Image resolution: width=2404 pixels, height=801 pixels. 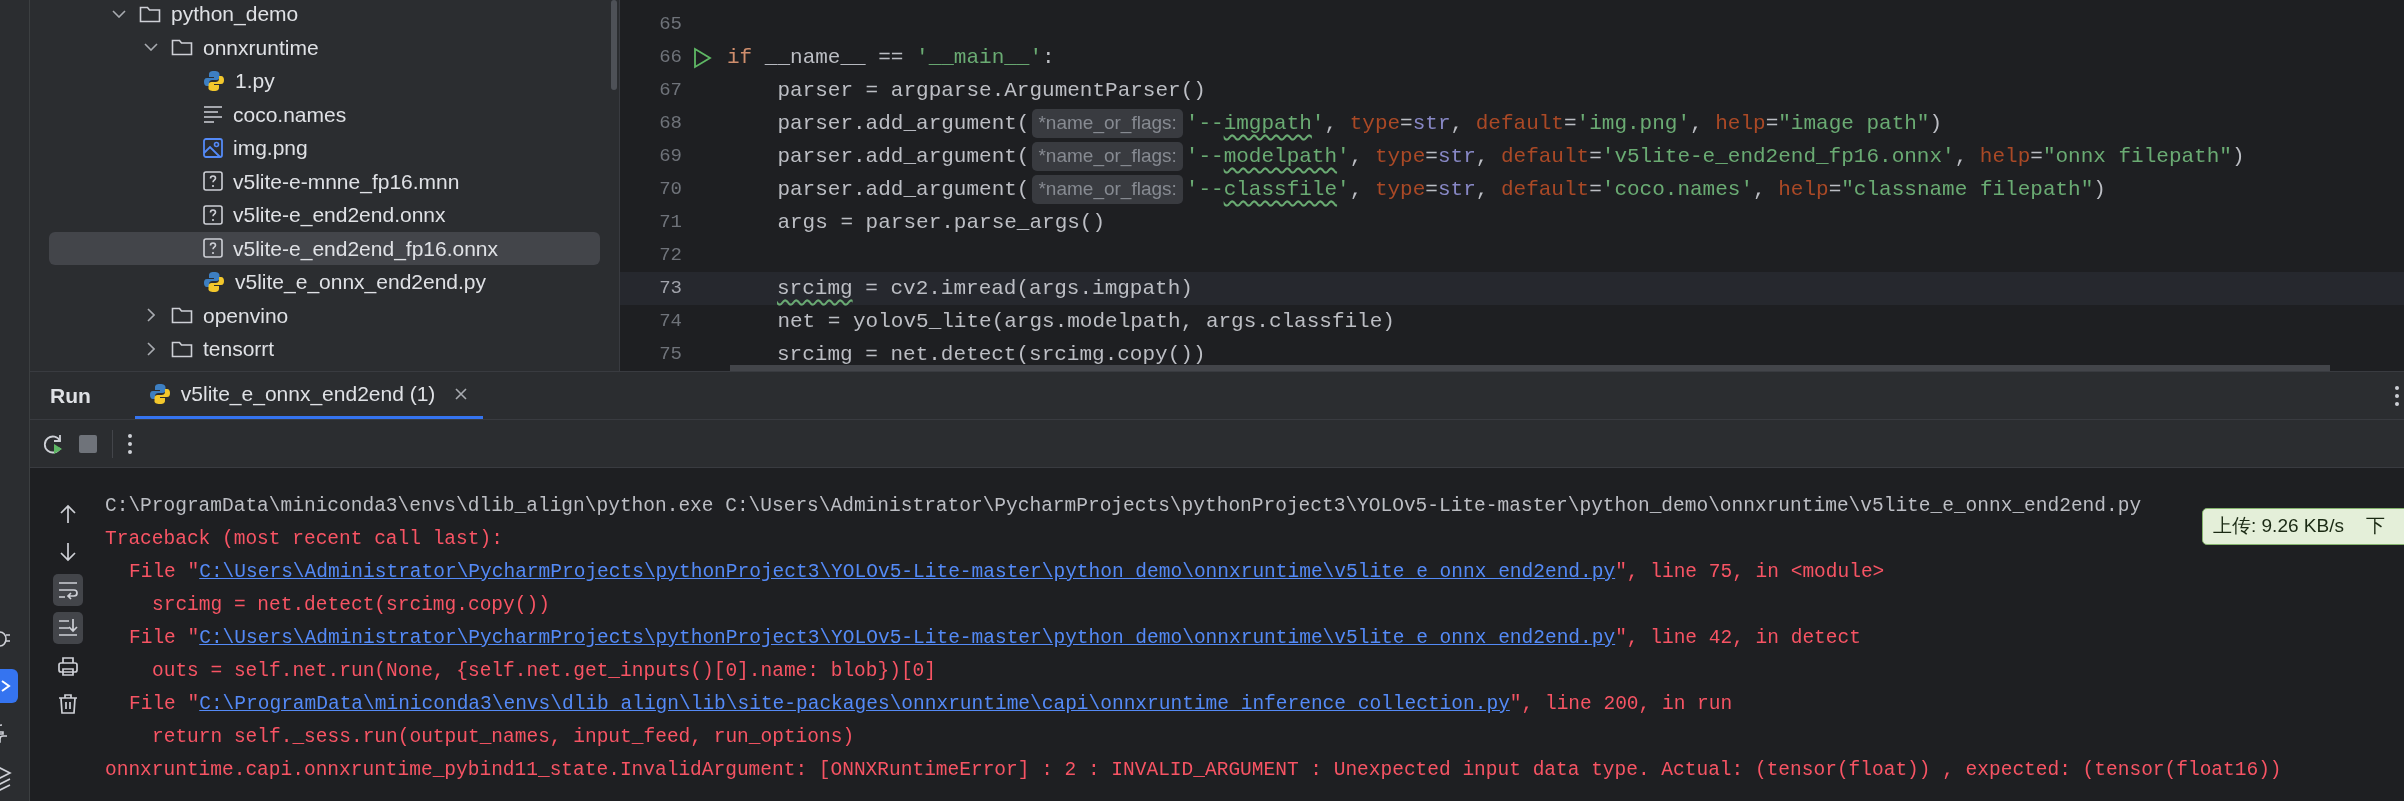 What do you see at coordinates (1085, 321) in the screenshot?
I see `code-line: net = yolov5_lite(args.modelpath, args.classfile)` at bounding box center [1085, 321].